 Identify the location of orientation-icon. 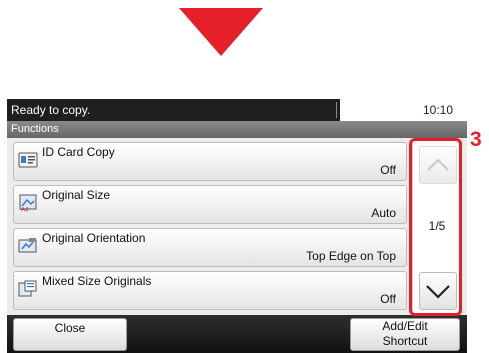
(27, 245).